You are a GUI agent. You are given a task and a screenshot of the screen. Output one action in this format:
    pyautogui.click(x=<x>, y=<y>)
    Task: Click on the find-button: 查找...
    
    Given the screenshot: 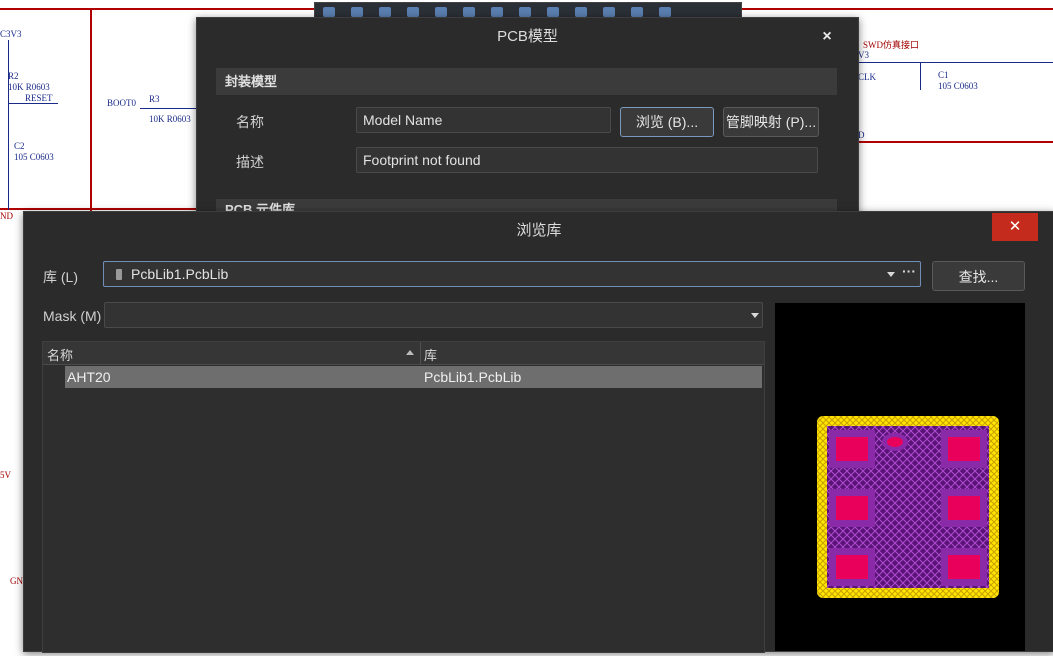 What is the action you would take?
    pyautogui.click(x=978, y=276)
    